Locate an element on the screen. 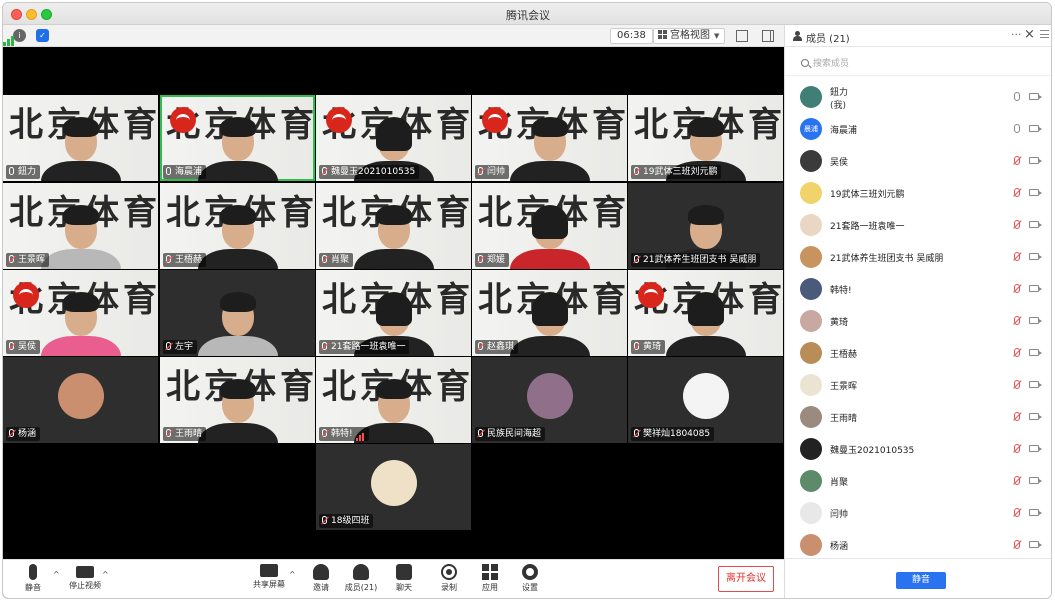  more-options-icon: ··· is located at coordinates (1016, 34).